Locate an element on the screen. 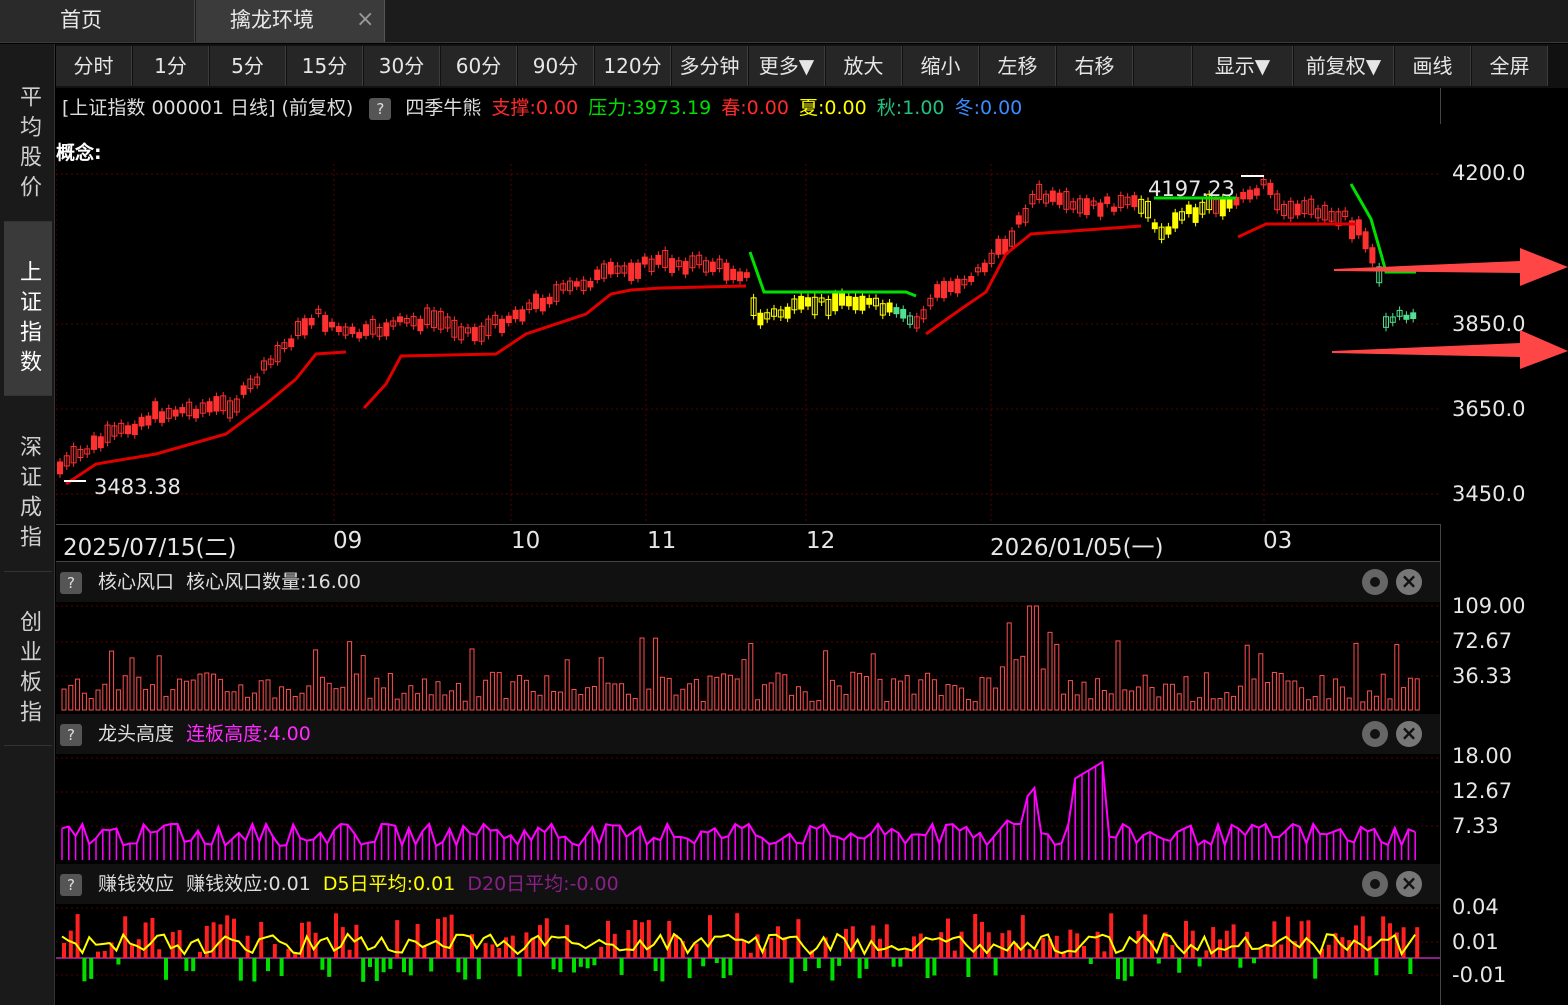 This screenshot has width=1568, height=1005. leader-height-line is located at coordinates (738, 804).